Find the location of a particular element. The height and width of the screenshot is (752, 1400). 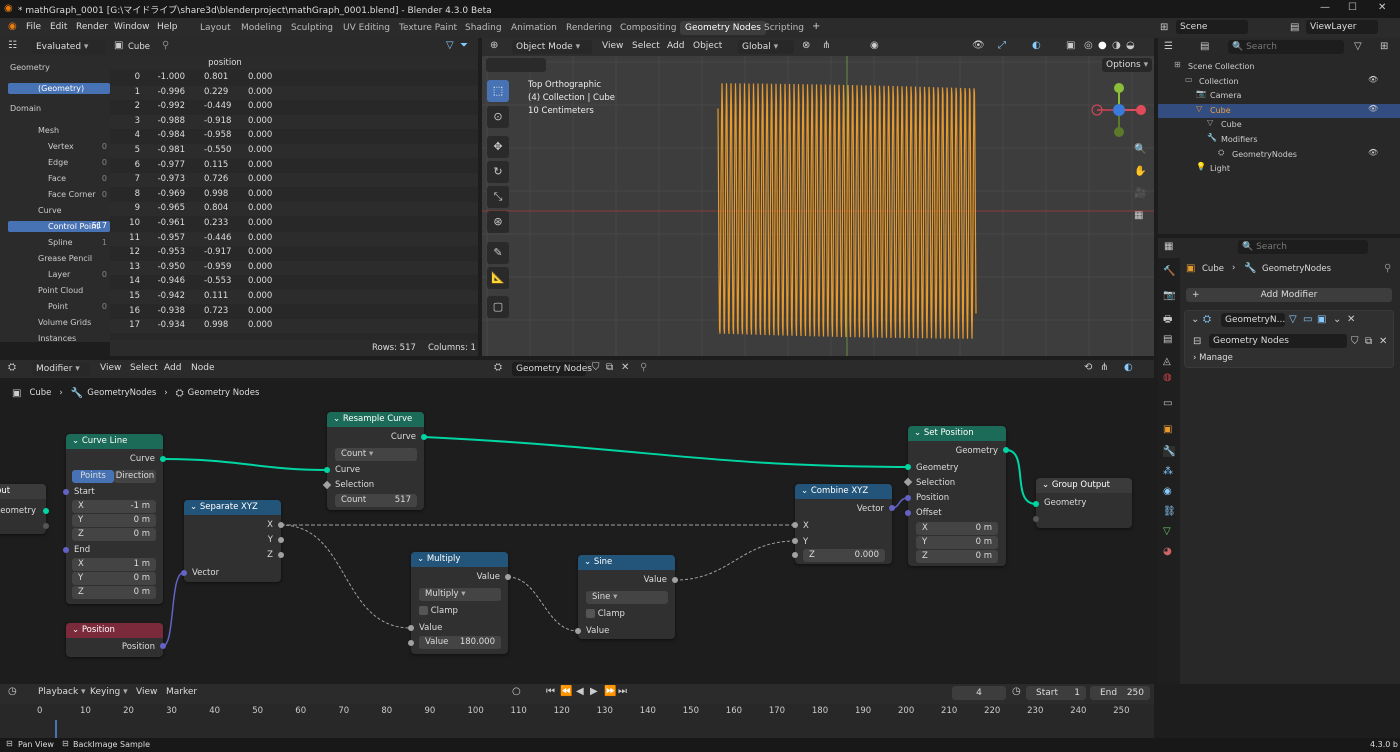

viewport-menu-view: View is located at coordinates (612, 46).